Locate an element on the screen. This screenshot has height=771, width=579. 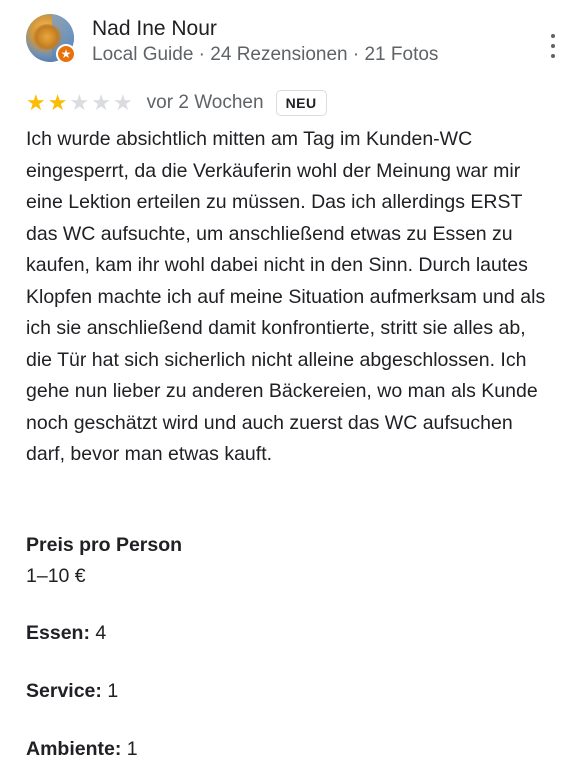
ambience-value: 1 is located at coordinates (132, 749).